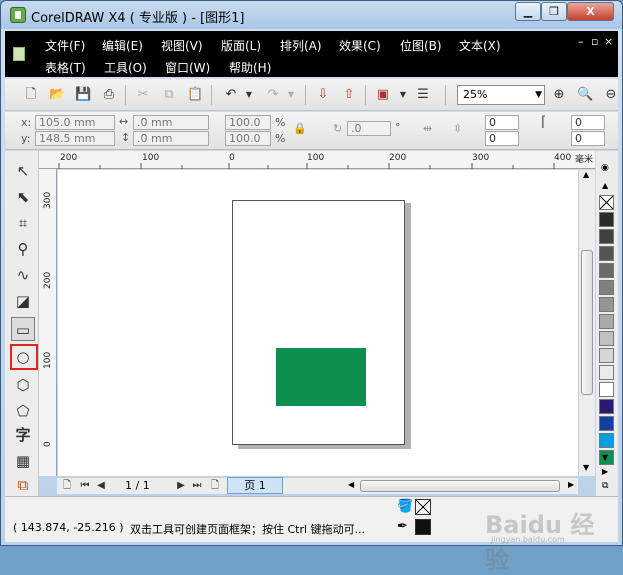 The height and width of the screenshot is (575, 623). What do you see at coordinates (23, 411) in the screenshot?
I see `basic-shapes-tool-icon: ⬠` at bounding box center [23, 411].